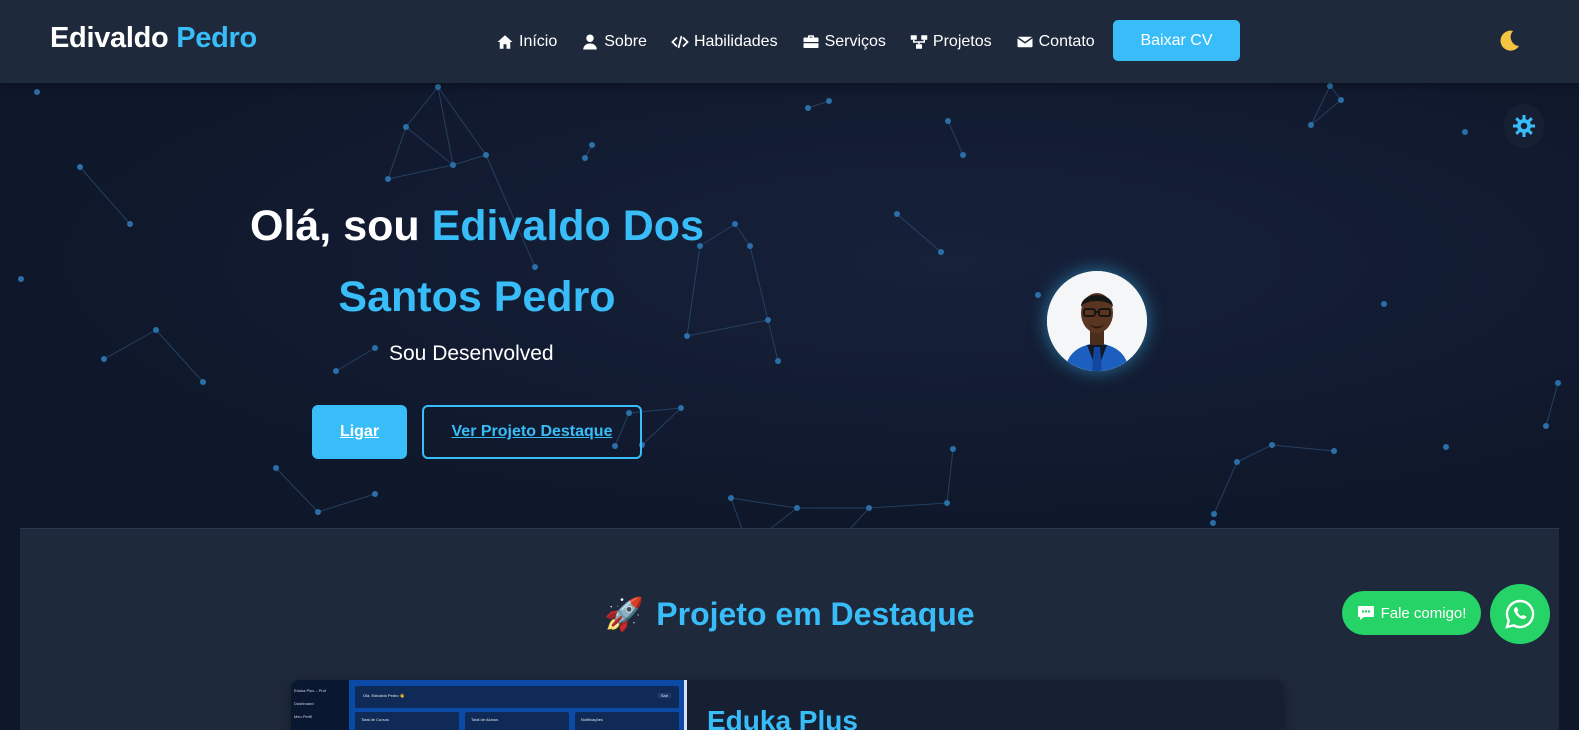 The image size is (1579, 730). I want to click on sitemap-icon, so click(919, 41).